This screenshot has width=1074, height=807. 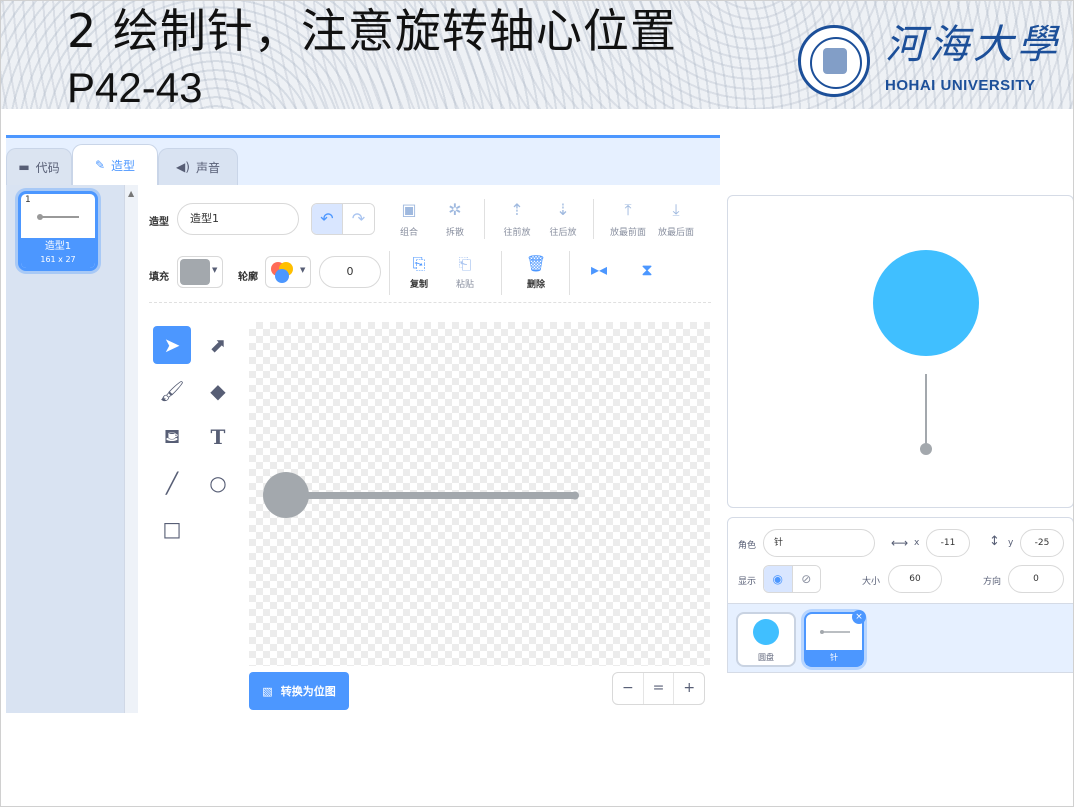 I want to click on arrow-cursor-icon: ➤, so click(x=172, y=345).